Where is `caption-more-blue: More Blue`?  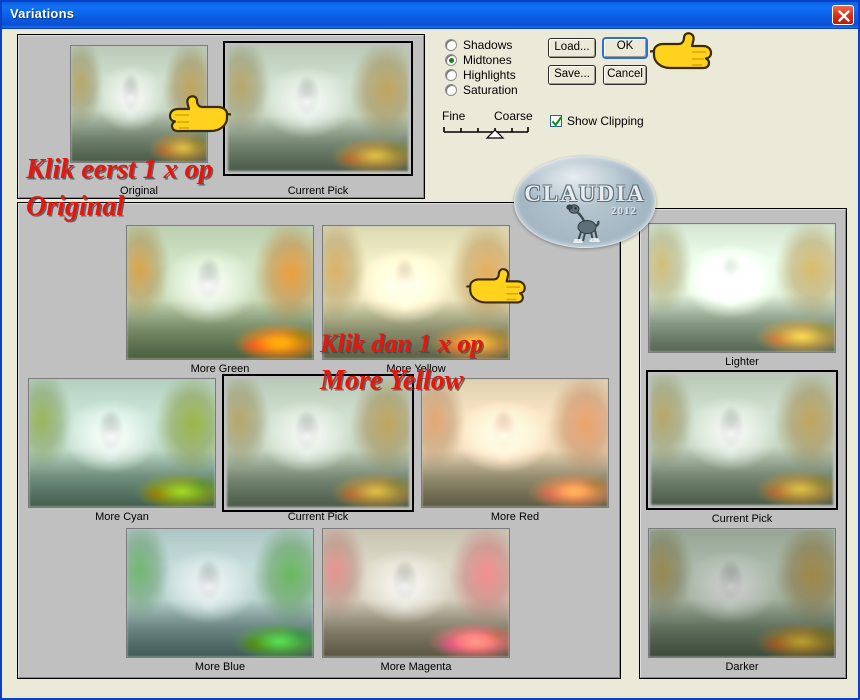 caption-more-blue: More Blue is located at coordinates (220, 667).